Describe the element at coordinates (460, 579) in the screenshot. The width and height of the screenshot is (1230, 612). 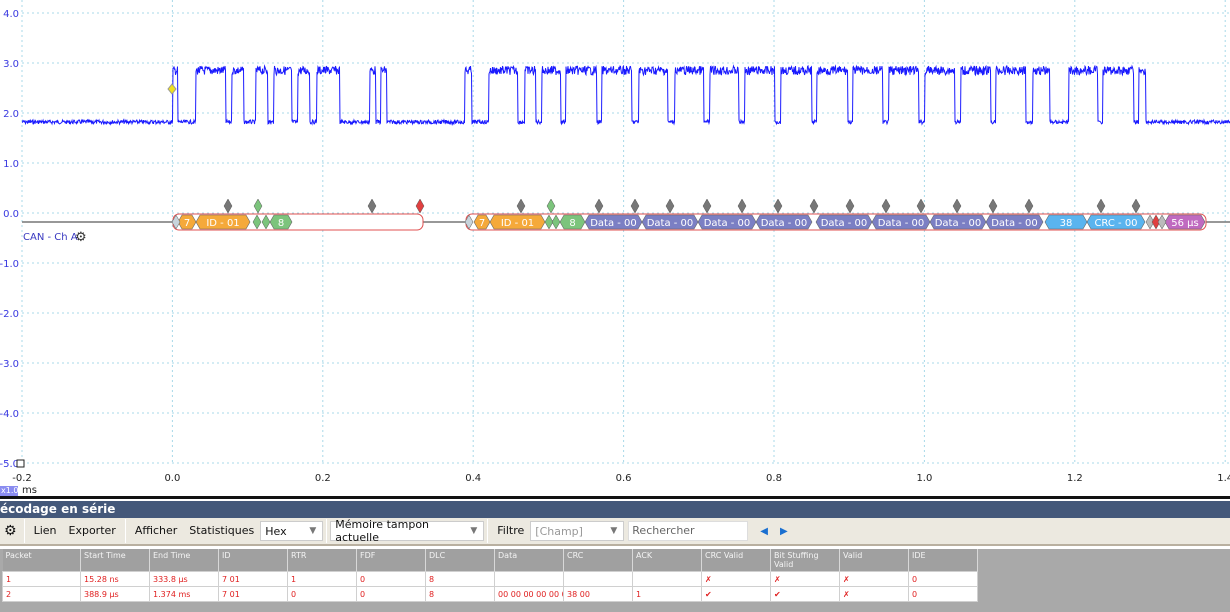
I see `table-cell: 8` at that location.